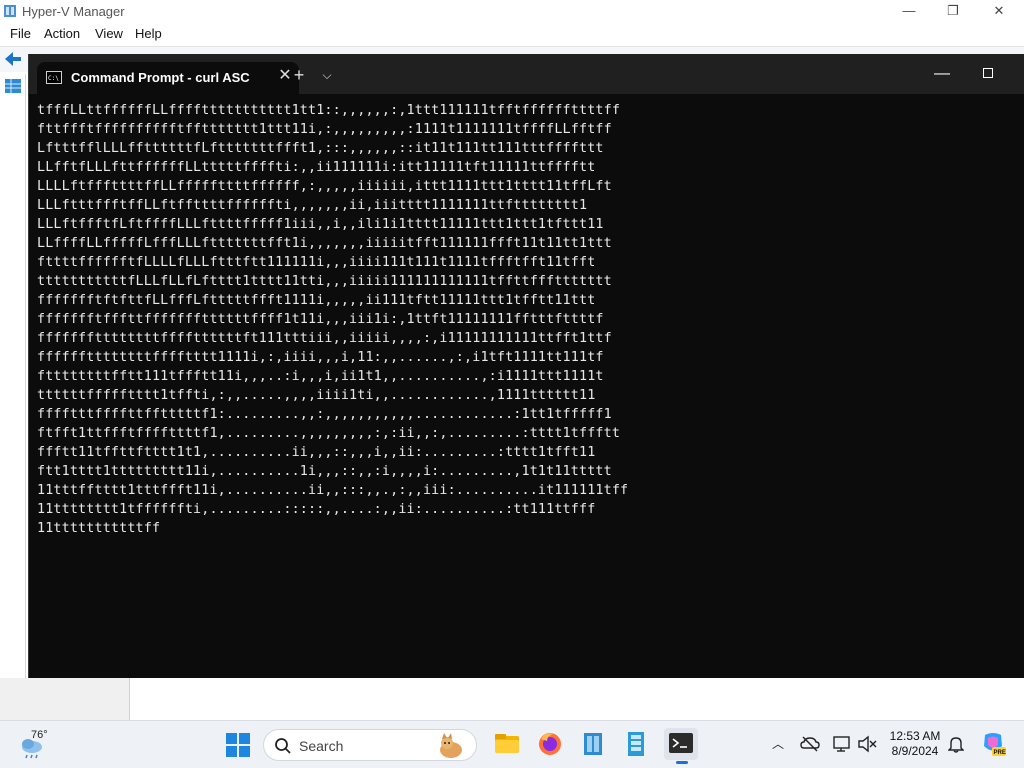 This screenshot has width=1024, height=768. Describe the element at coordinates (99, 528) in the screenshot. I see `terminal-output-line: 11tttttttttttff` at that location.